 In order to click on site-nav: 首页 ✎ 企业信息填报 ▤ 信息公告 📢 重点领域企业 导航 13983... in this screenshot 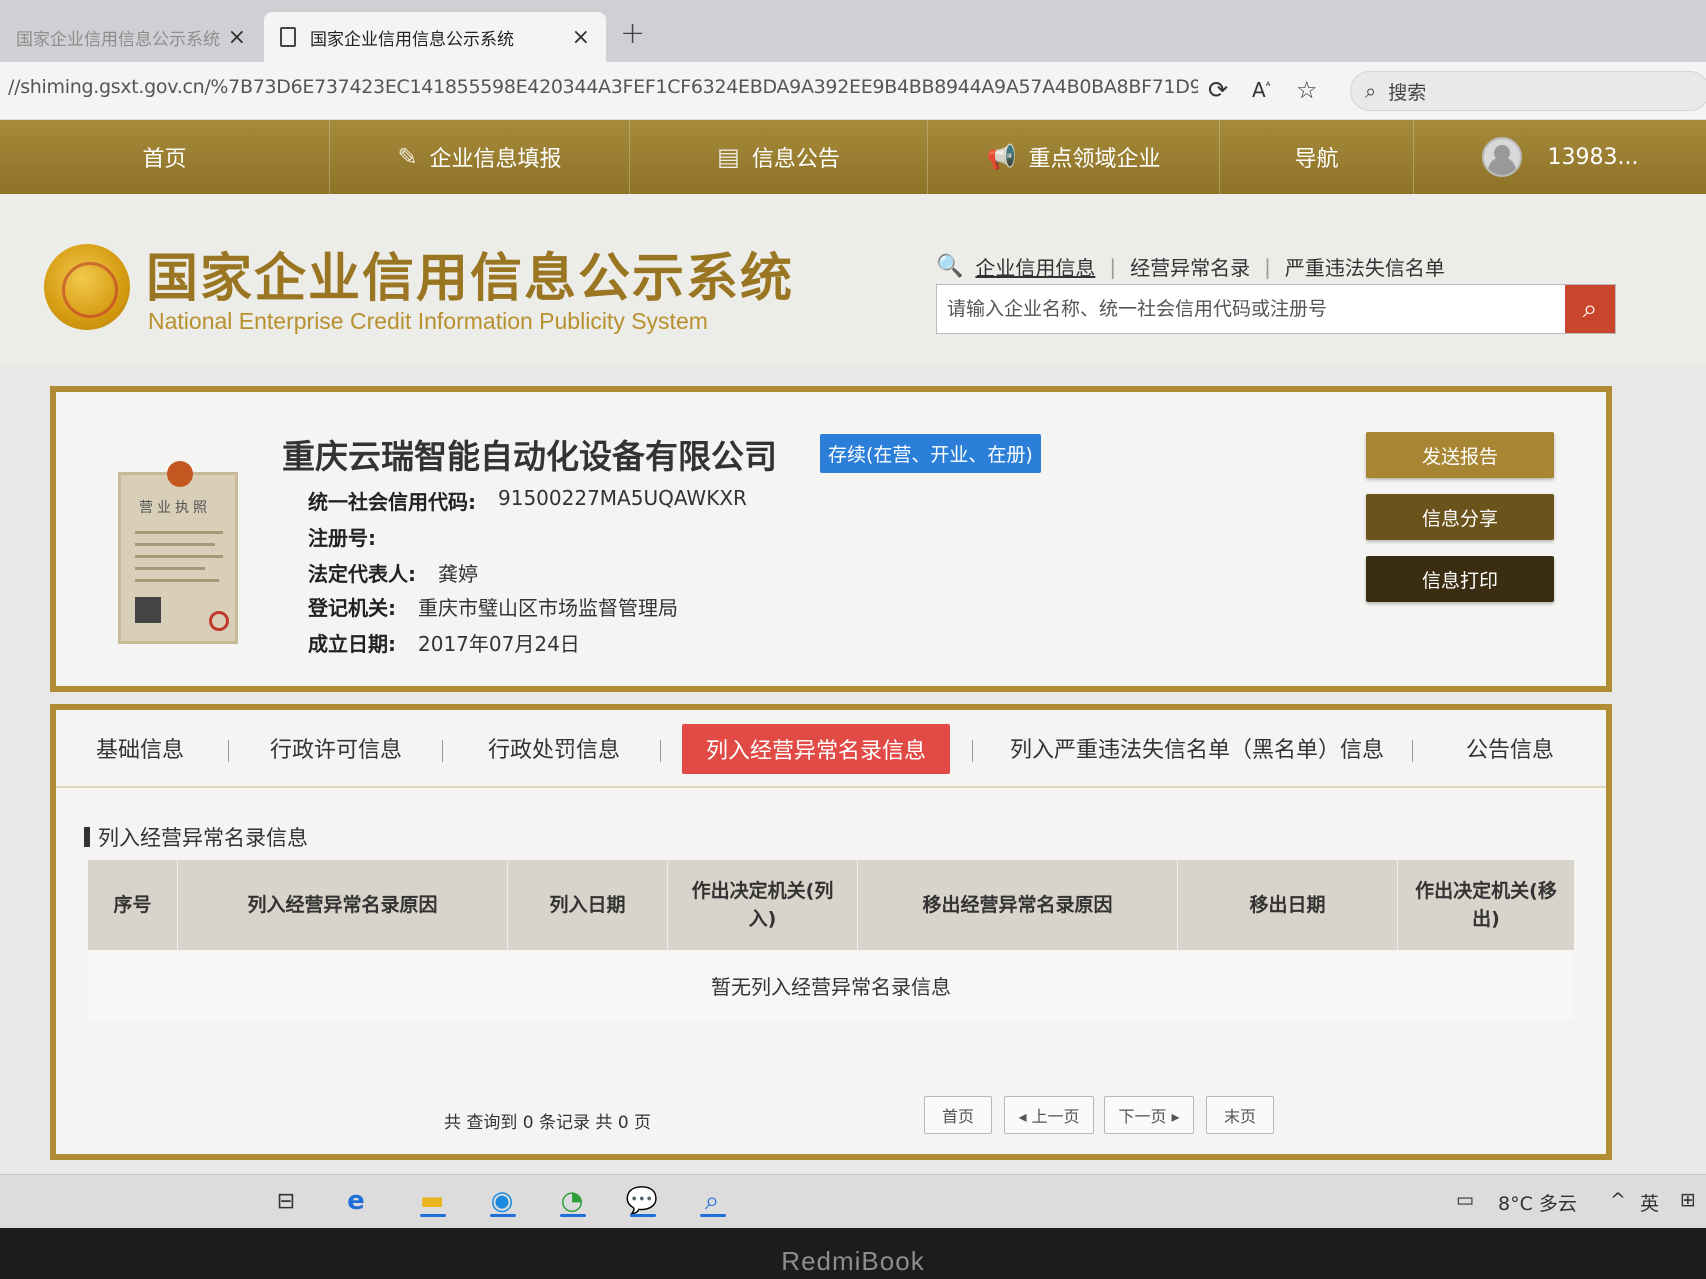, I will do `click(853, 157)`.